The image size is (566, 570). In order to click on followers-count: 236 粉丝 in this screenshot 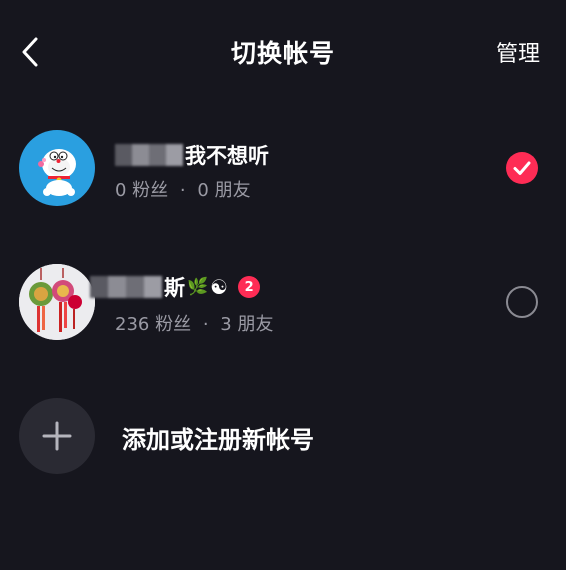, I will do `click(153, 324)`.